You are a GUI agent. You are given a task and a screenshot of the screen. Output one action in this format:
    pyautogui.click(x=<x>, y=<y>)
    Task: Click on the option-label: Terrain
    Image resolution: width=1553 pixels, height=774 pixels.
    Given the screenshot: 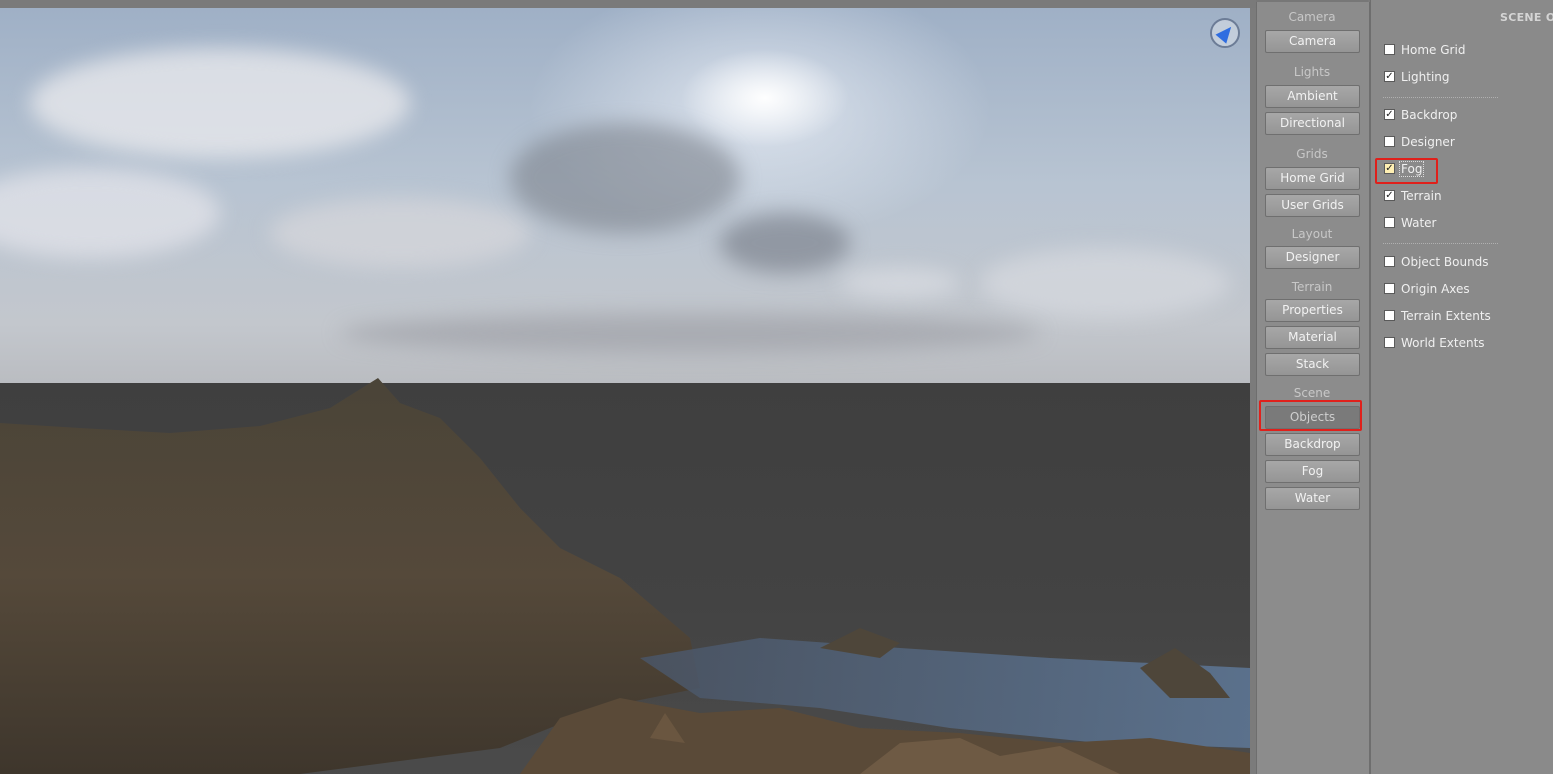 What is the action you would take?
    pyautogui.click(x=1421, y=196)
    